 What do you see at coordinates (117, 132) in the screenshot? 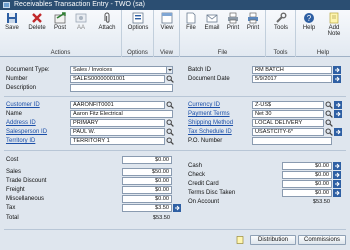
I see `salesperson-id-field: PAUL W.` at bounding box center [117, 132].